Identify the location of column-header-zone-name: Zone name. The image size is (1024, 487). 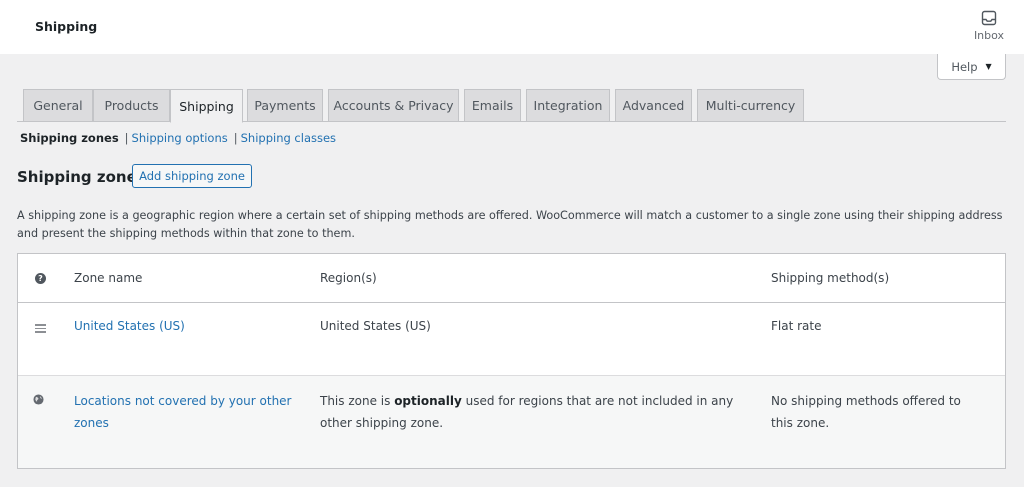
(108, 278).